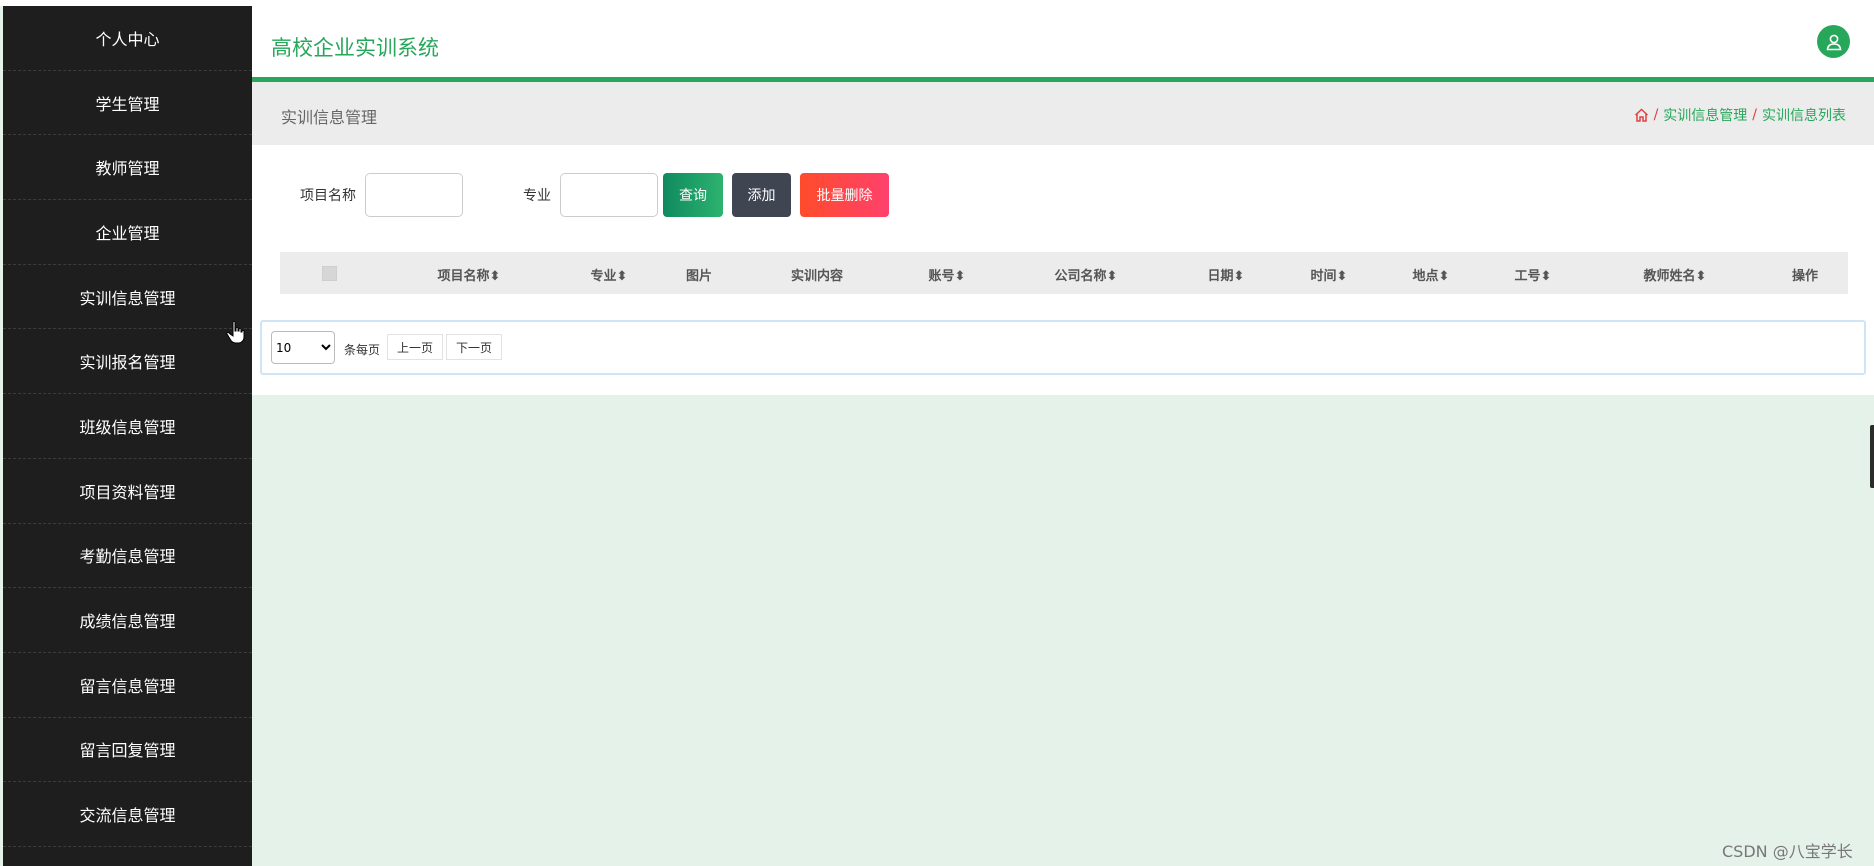 This screenshot has height=866, width=1874. I want to click on column-header: 操作, so click(1805, 276).